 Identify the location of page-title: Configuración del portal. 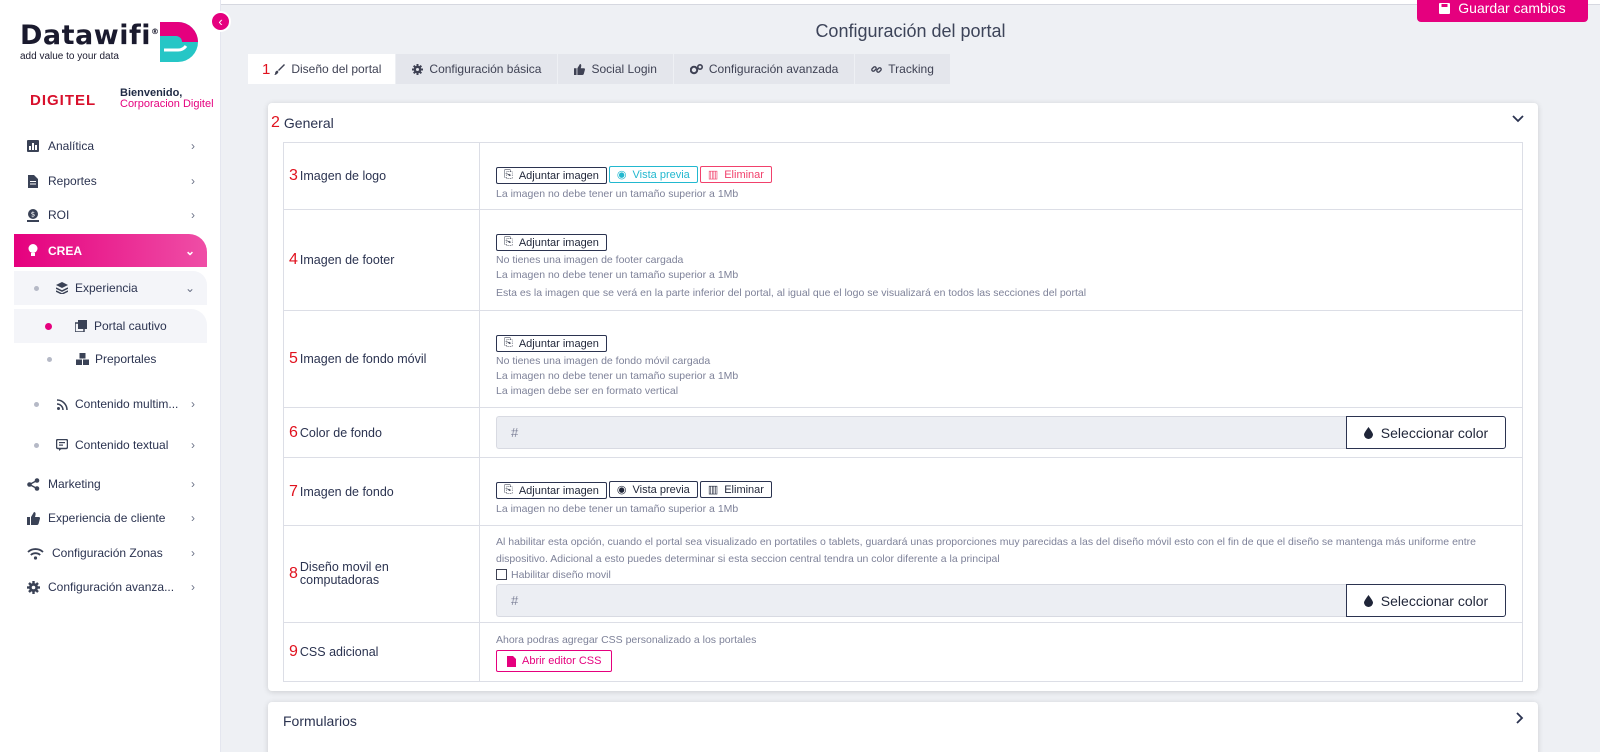
(910, 31).